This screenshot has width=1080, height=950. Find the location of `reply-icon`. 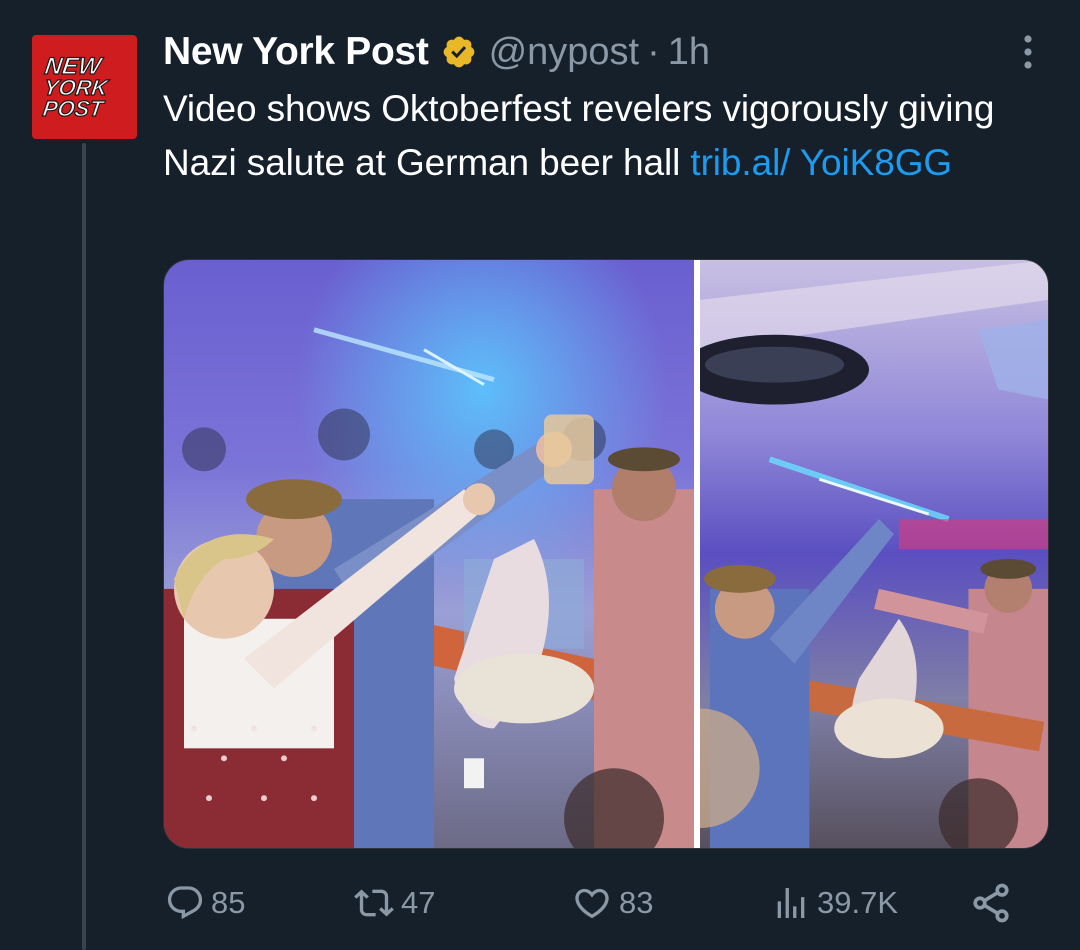

reply-icon is located at coordinates (185, 903).